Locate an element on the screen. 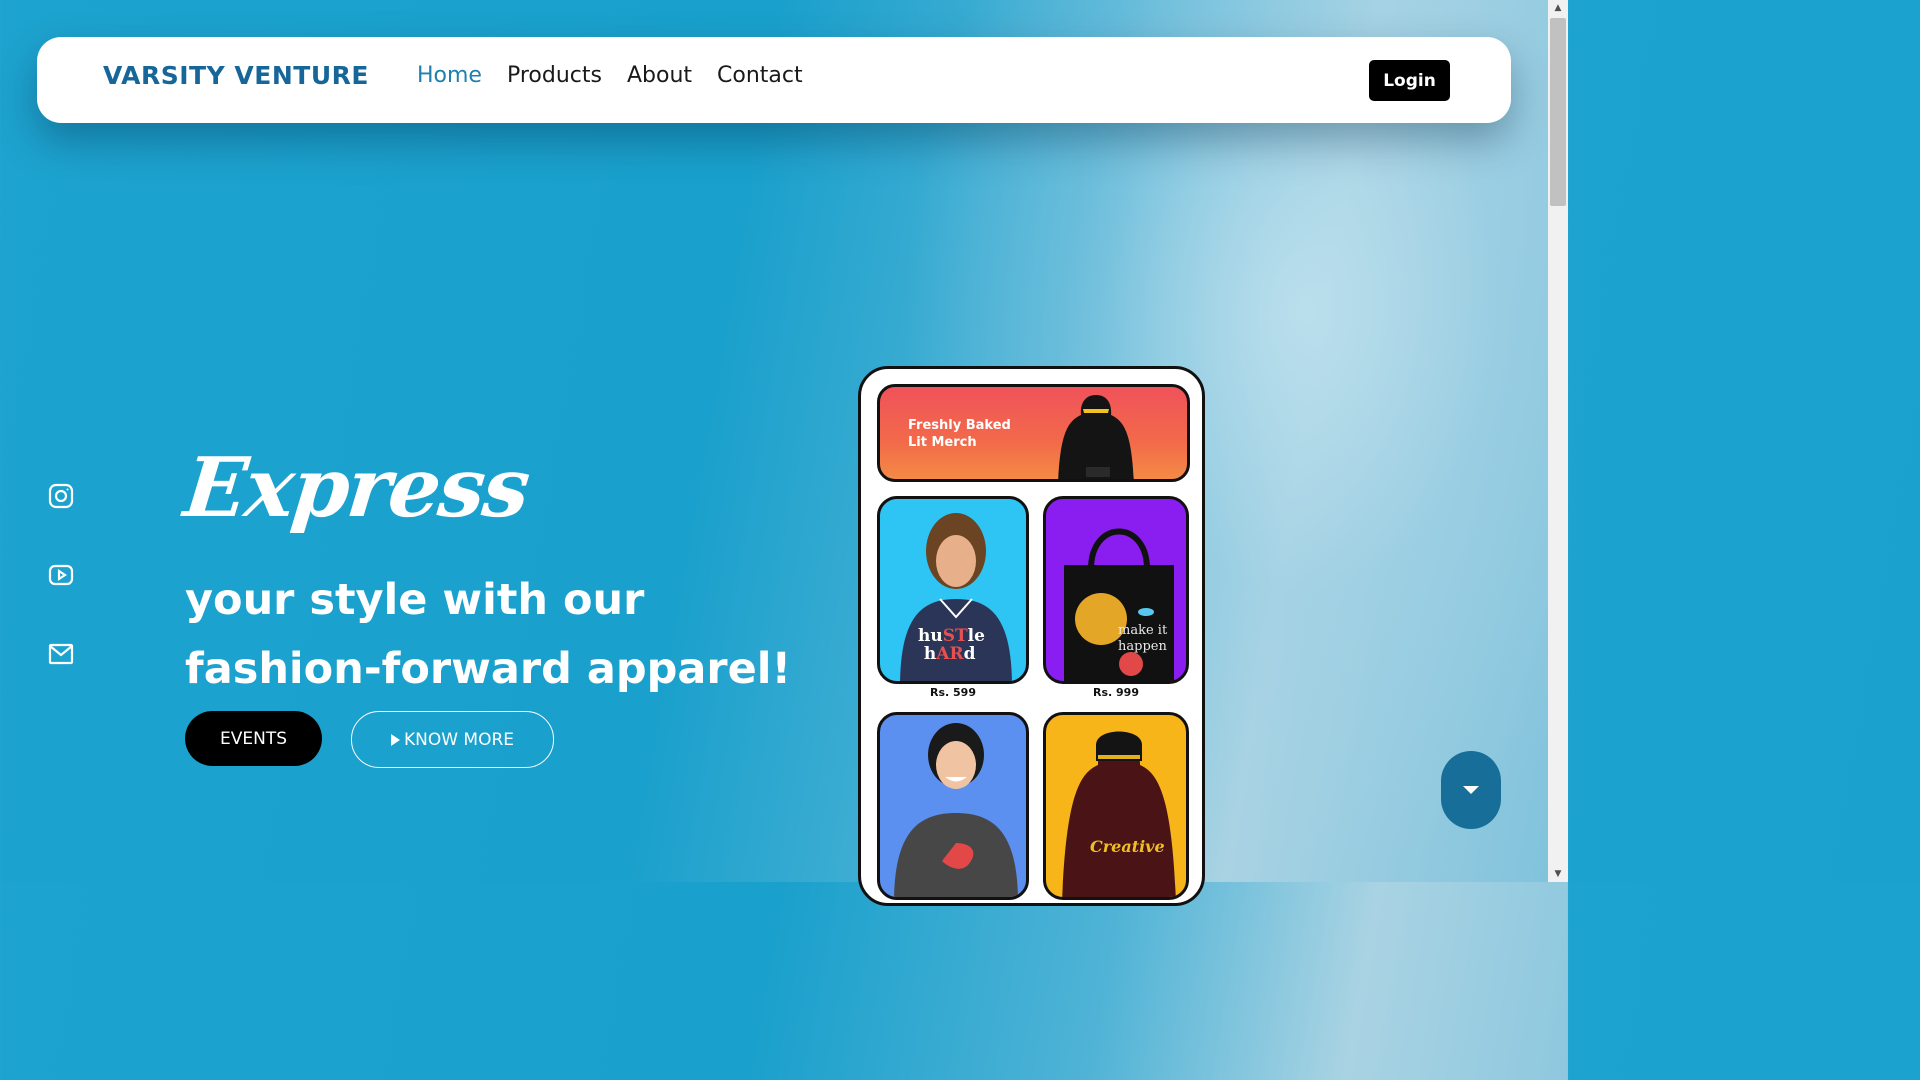 This screenshot has height=1080, width=1920. scroll-down-button is located at coordinates (1471, 790).